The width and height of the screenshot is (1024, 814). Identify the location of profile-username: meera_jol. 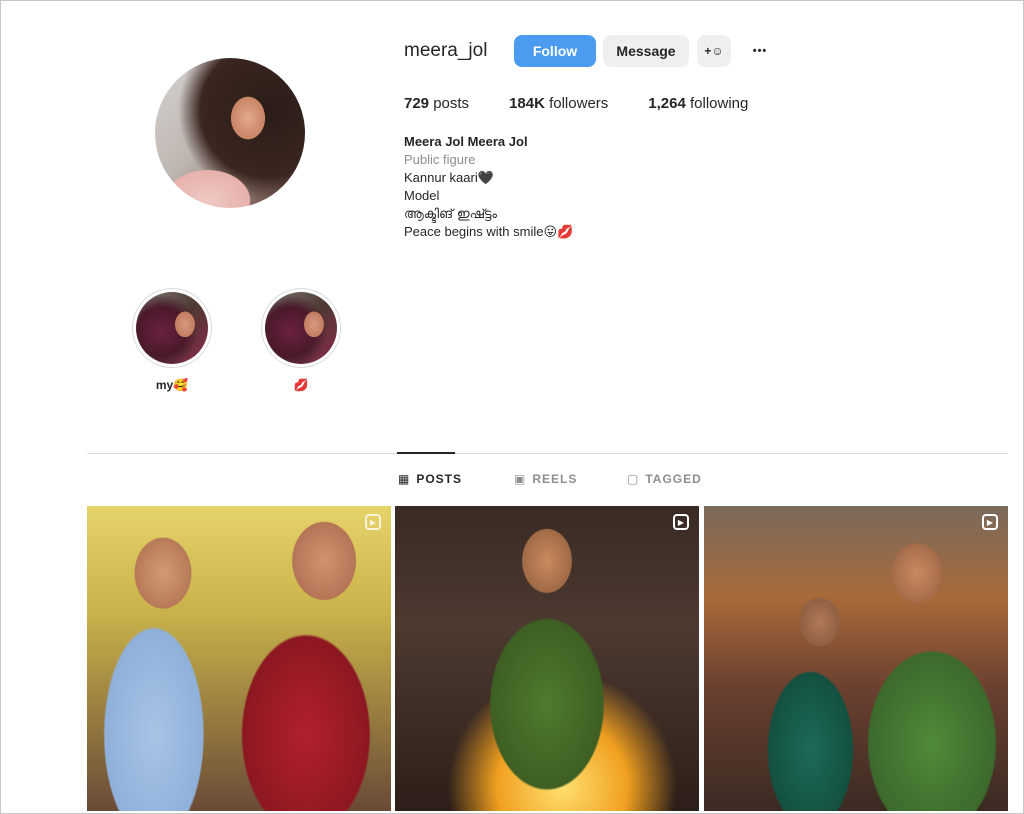
(446, 50).